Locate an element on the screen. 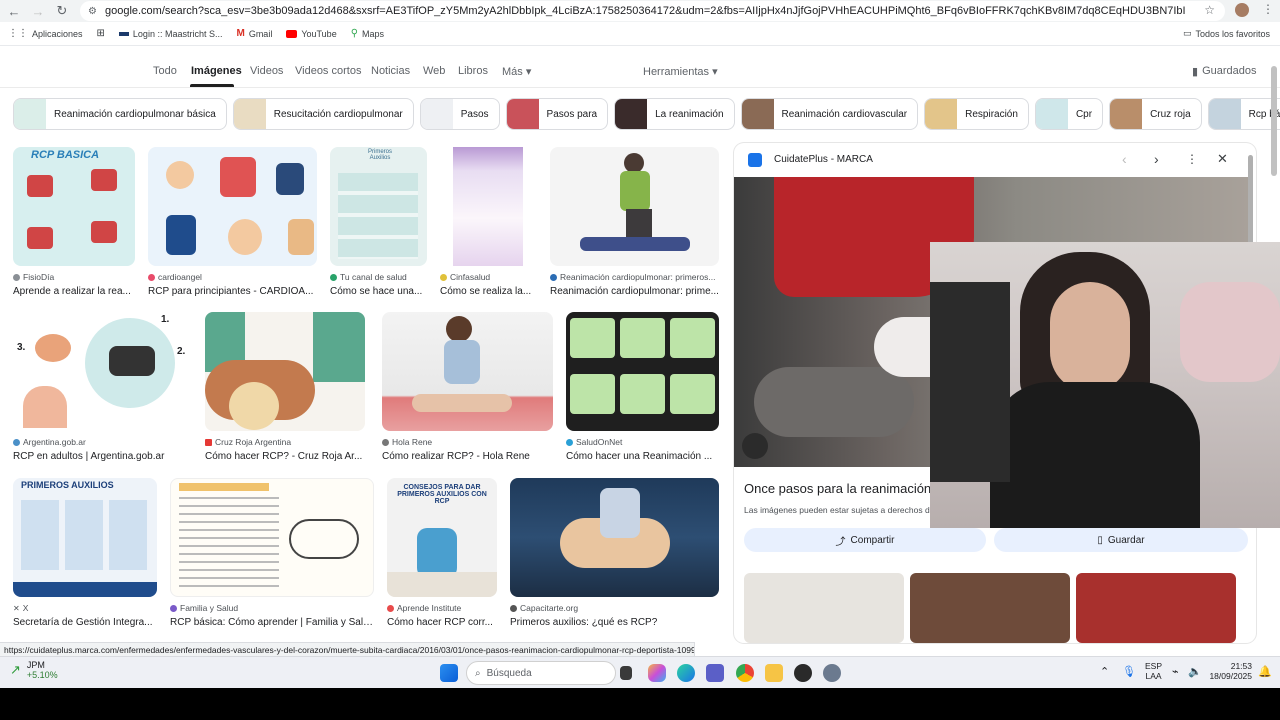  site-info-icon: ⚙ is located at coordinates (92, 11).